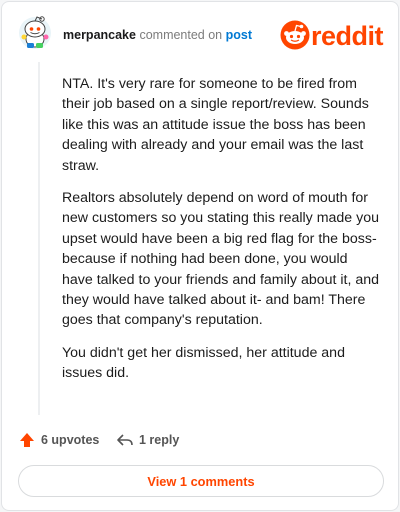  I want to click on reddit-brand: reddit, so click(334, 36).